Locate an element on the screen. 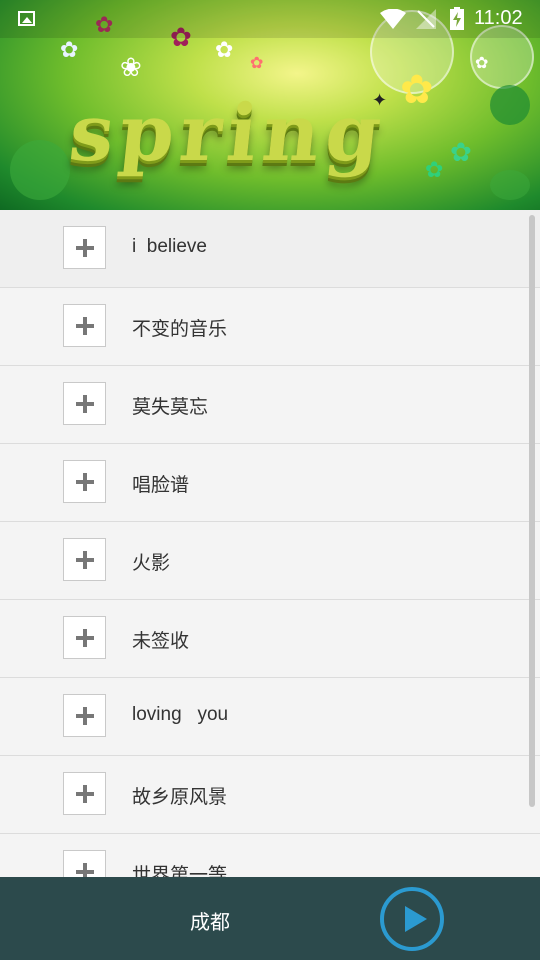 Image resolution: width=540 pixels, height=960 pixels. list-item: 不变的音乐 is located at coordinates (270, 327).